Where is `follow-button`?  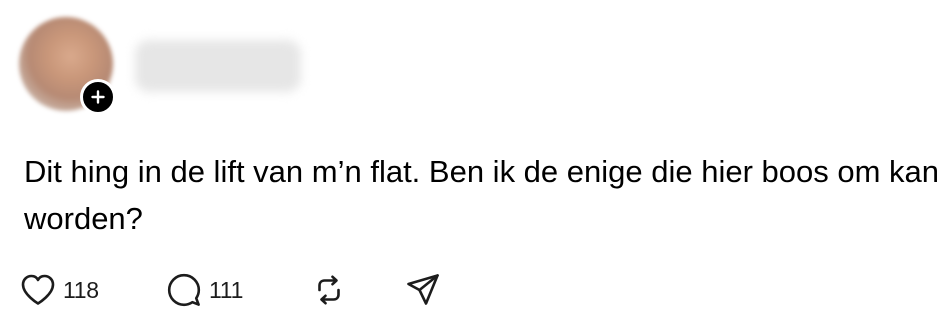 follow-button is located at coordinates (98, 97).